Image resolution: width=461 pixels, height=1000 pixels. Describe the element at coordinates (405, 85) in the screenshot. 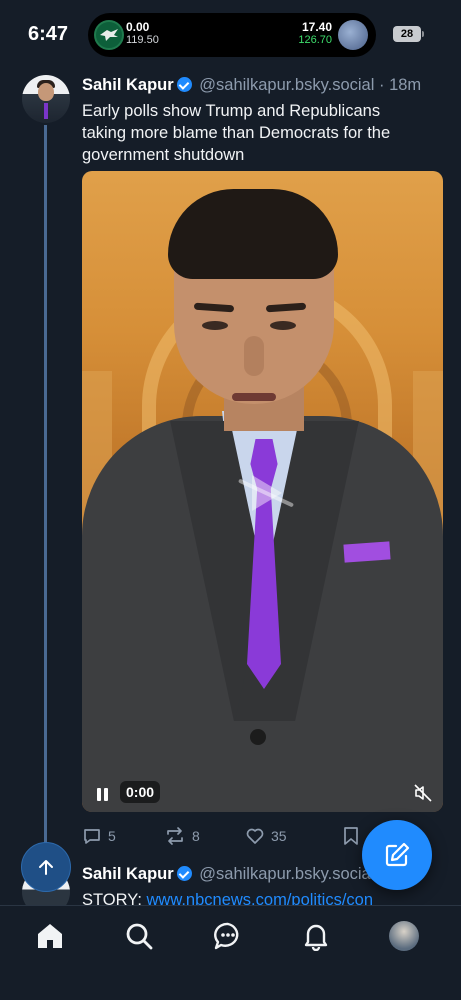

I see `post-age: 18m` at that location.